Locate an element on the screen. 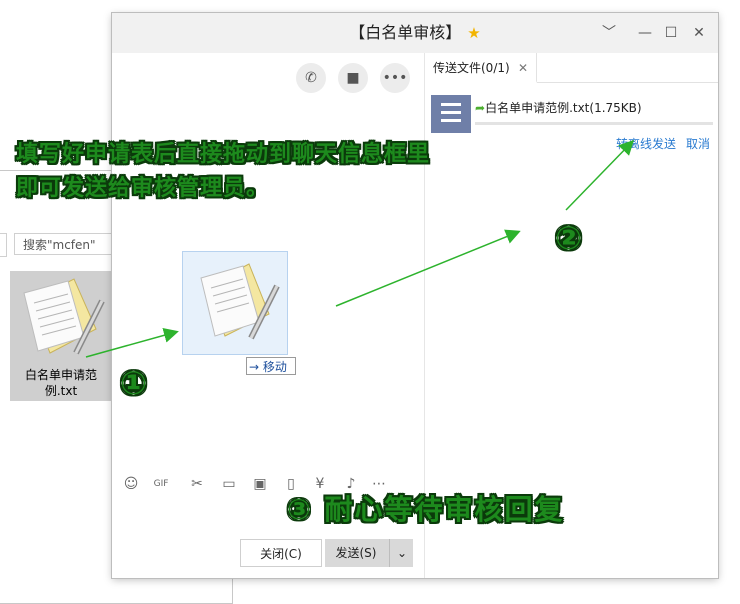 The image size is (740, 604). file-name-label: 白名单申请范 例.txt is located at coordinates (61, 383).